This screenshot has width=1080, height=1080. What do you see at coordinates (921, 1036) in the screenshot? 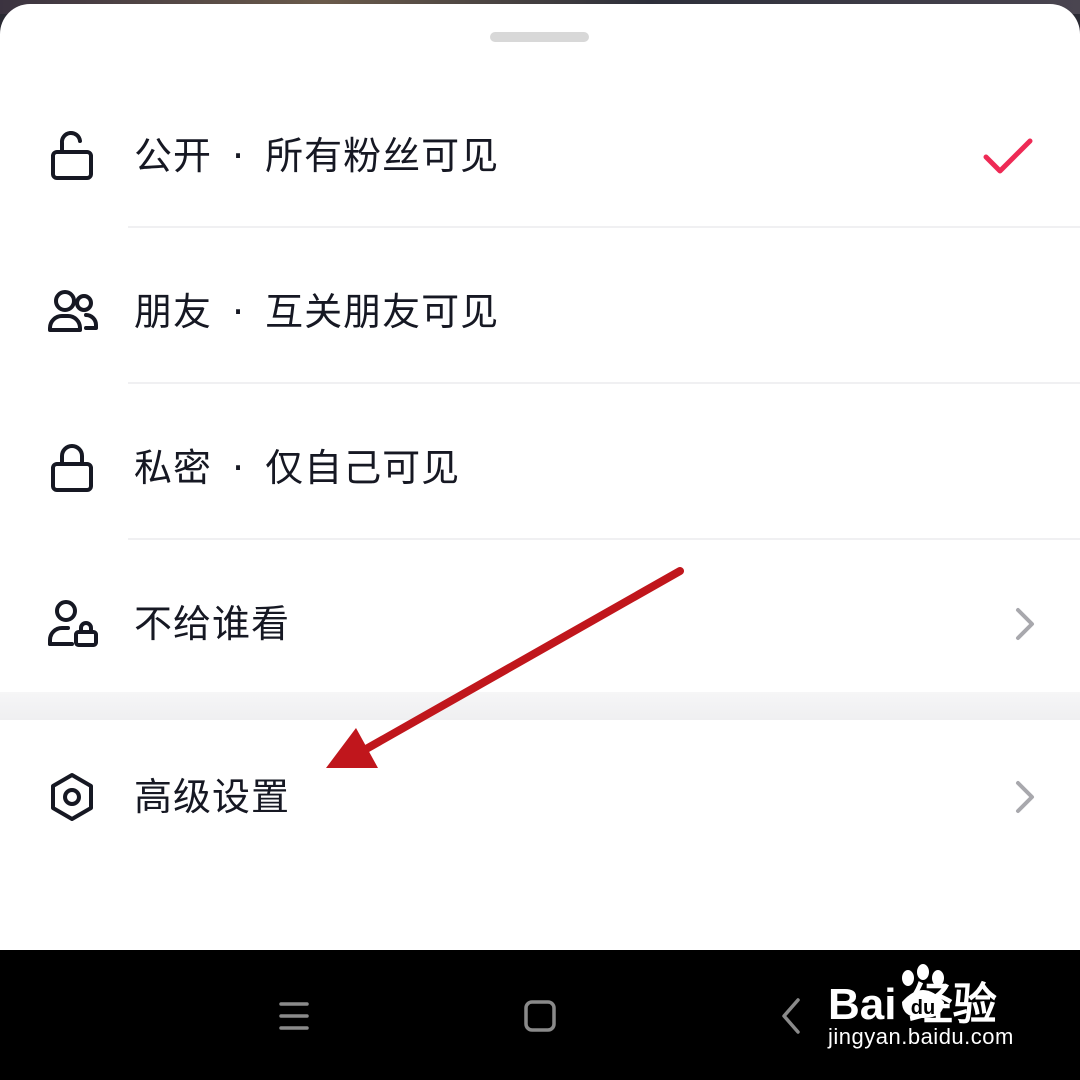
I see `watermark-url: jingyan.baidu.com` at bounding box center [921, 1036].